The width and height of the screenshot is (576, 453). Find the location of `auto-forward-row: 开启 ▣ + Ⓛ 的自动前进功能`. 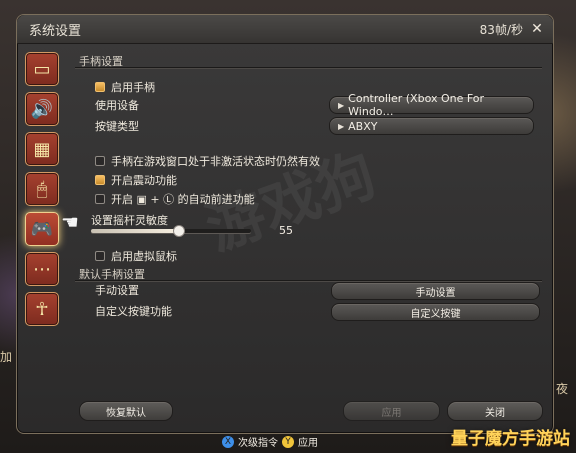

auto-forward-row: 开启 ▣ + Ⓛ 的自动前进功能 is located at coordinates (175, 199).